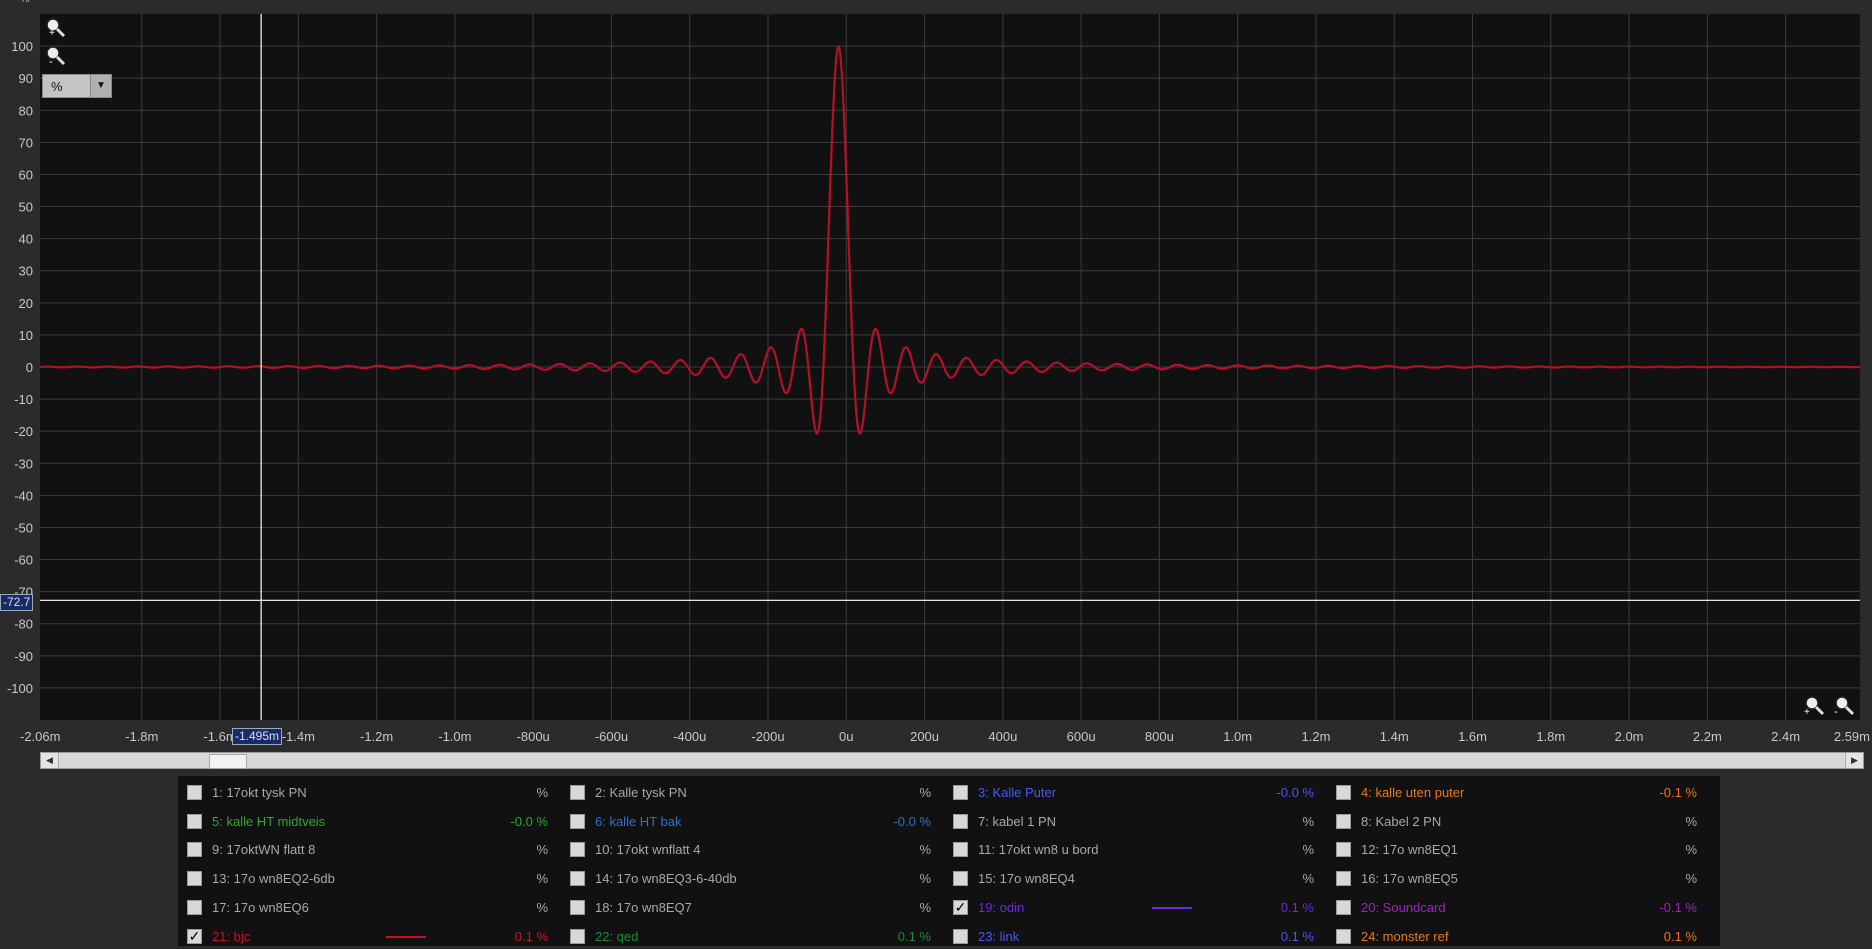 This screenshot has height=949, width=1872. I want to click on cursor-x-readout: -1.495m, so click(257, 736).